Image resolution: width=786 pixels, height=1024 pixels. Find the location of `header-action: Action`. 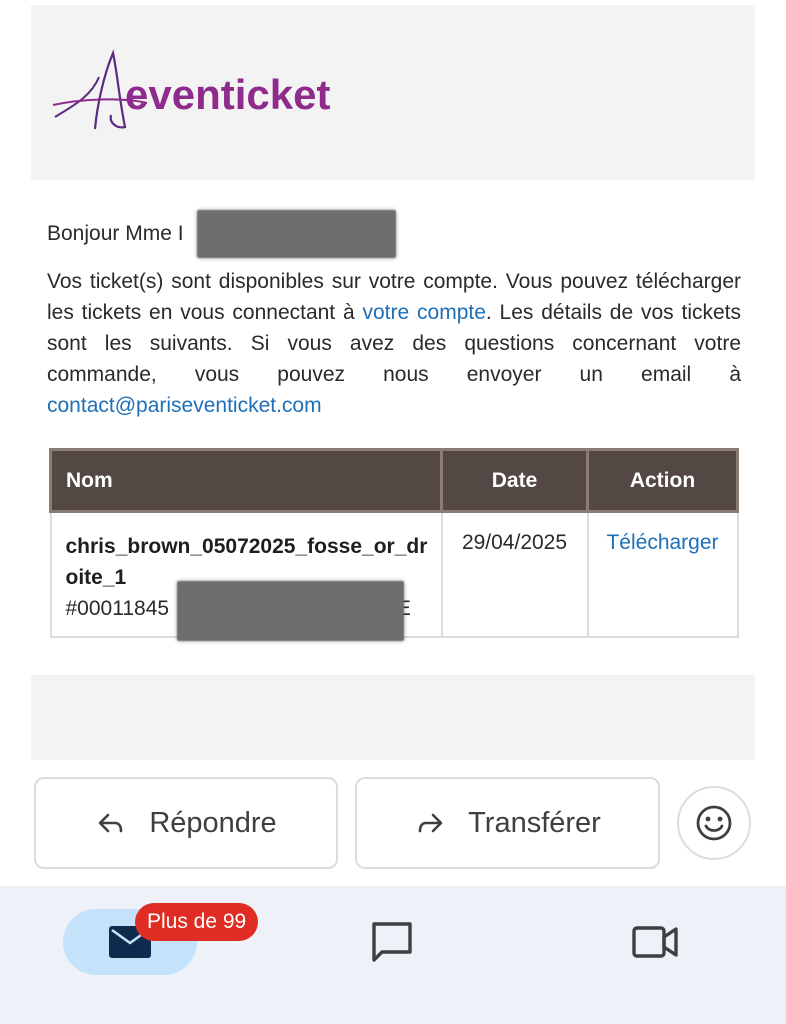

header-action: Action is located at coordinates (662, 480).